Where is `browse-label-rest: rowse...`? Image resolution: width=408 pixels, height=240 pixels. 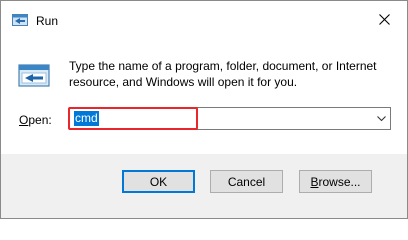 browse-label-rest: rowse... is located at coordinates (339, 181).